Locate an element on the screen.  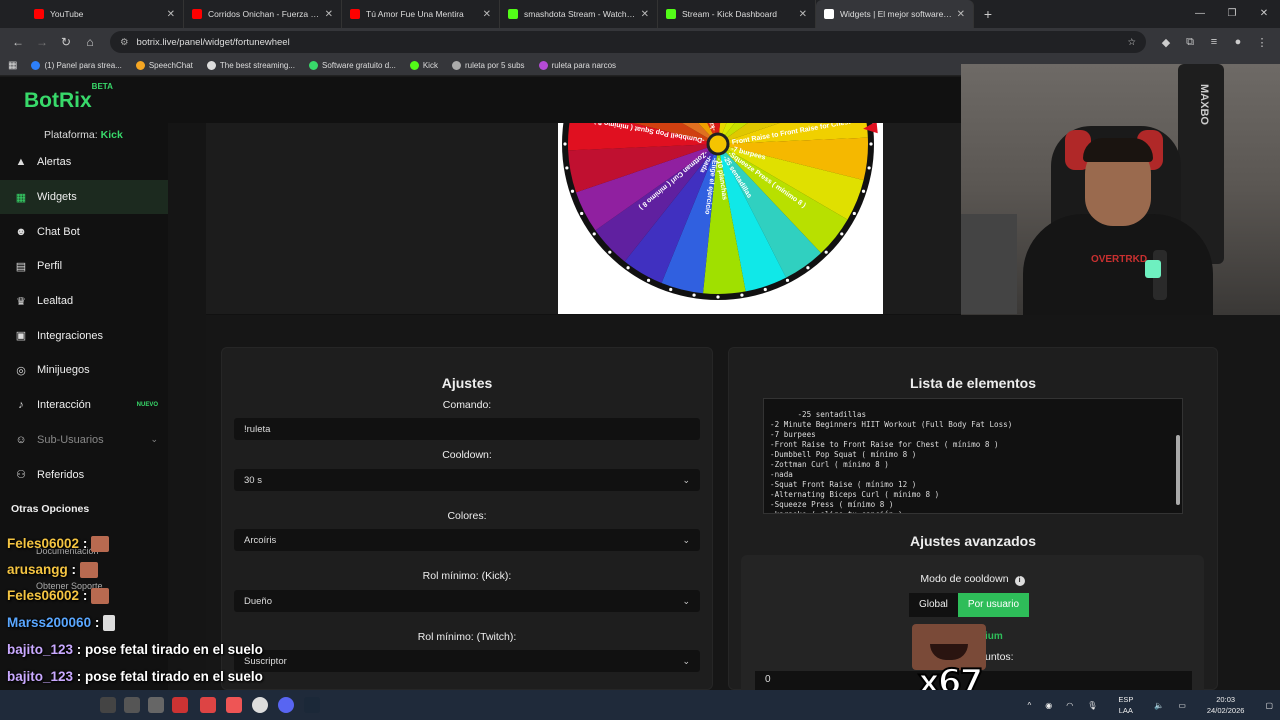
sidebar-item-chat-bot: ☻ Chat Bot is located at coordinates (84, 231).